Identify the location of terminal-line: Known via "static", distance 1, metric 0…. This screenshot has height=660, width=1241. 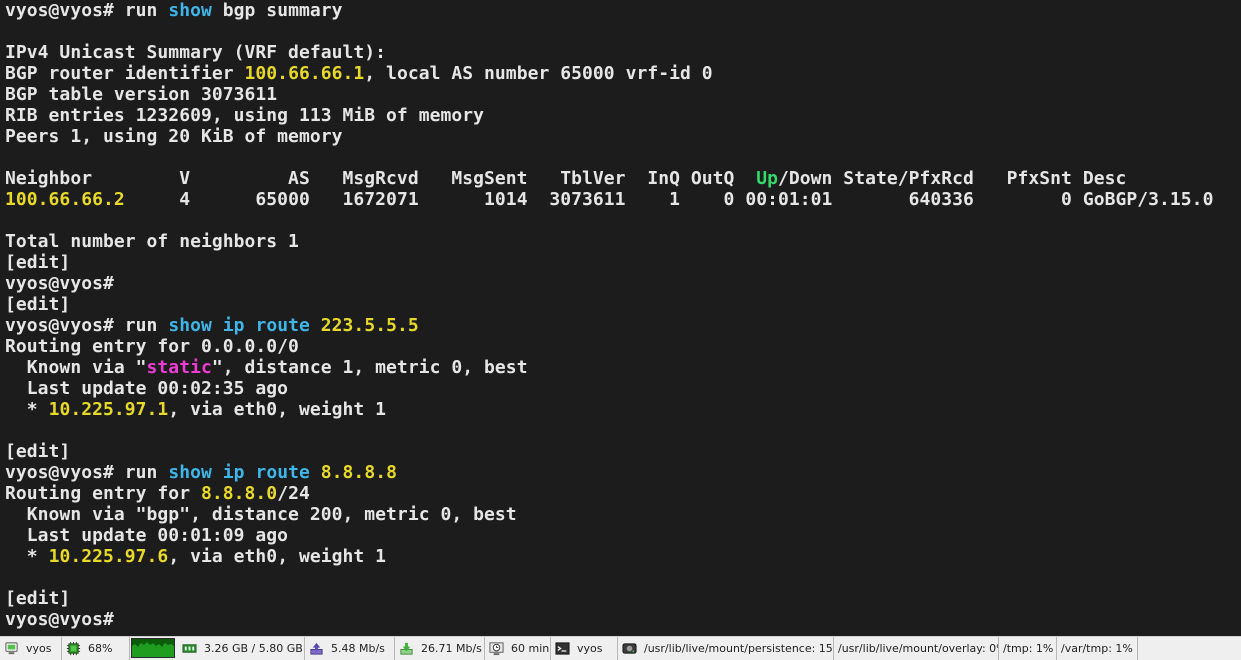
(266, 367).